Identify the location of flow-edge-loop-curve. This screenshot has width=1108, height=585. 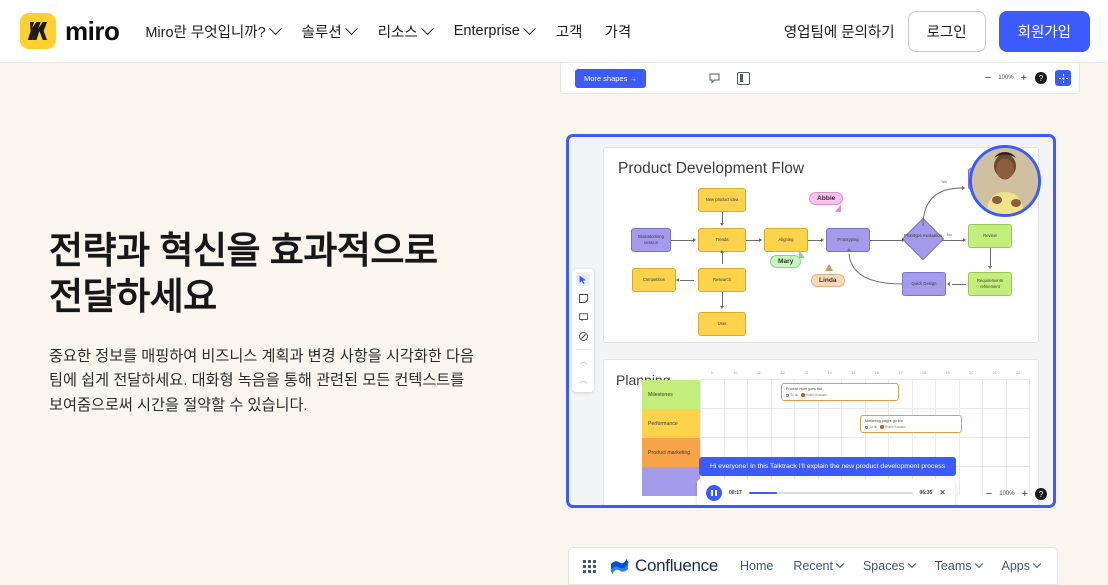
(875, 269).